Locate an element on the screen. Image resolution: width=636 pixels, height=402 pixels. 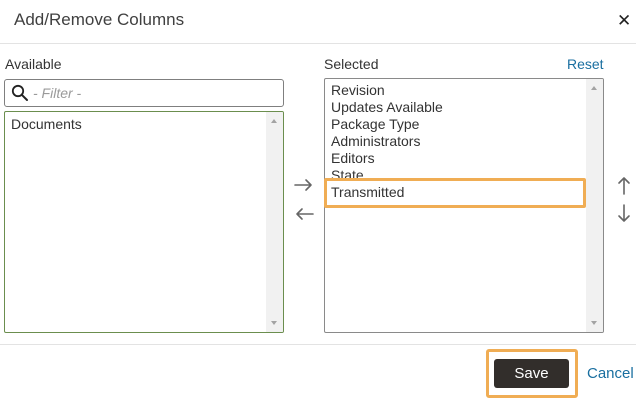
arrow-up-icon is located at coordinates (624, 185).